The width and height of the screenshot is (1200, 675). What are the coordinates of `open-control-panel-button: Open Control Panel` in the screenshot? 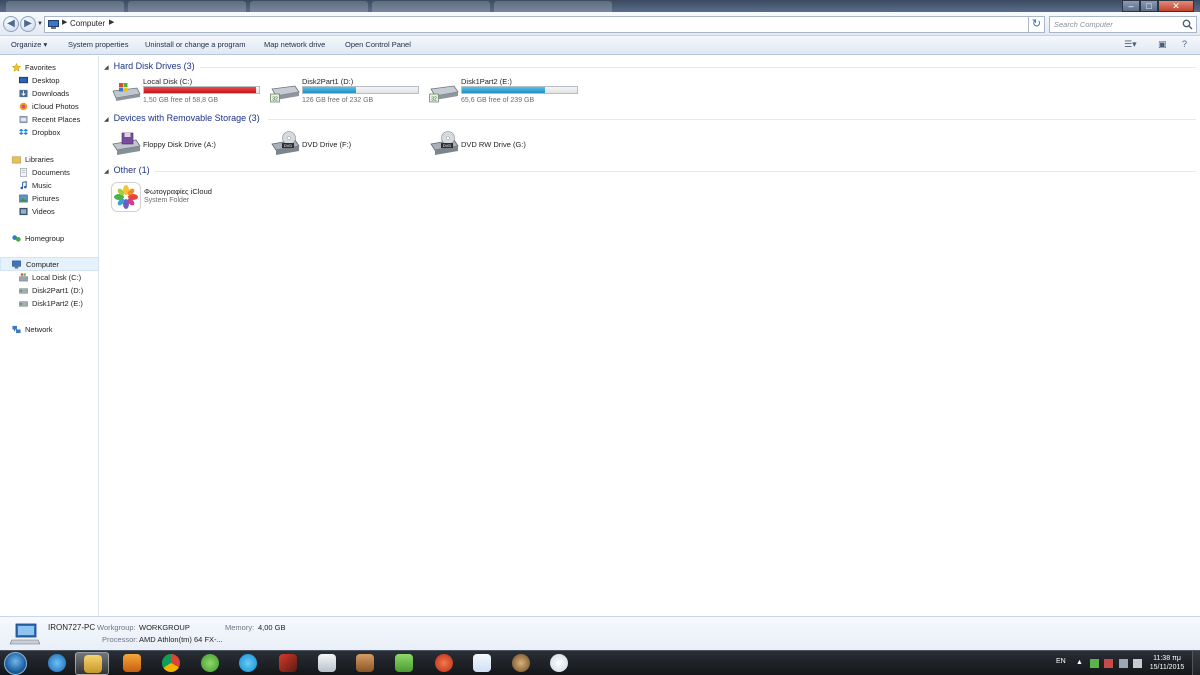 It's located at (378, 44).